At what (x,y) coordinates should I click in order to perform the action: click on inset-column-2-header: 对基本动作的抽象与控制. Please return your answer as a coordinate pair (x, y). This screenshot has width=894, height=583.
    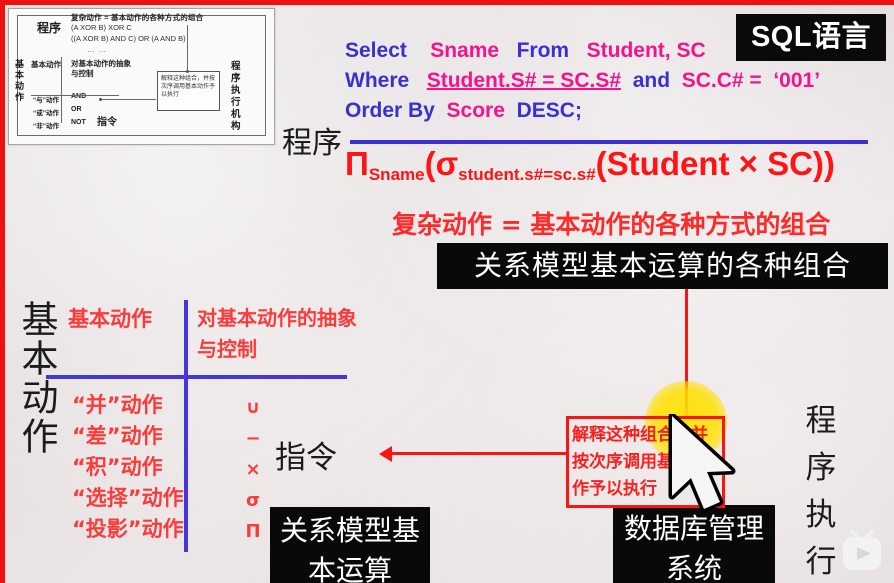
    Looking at the image, I should click on (101, 68).